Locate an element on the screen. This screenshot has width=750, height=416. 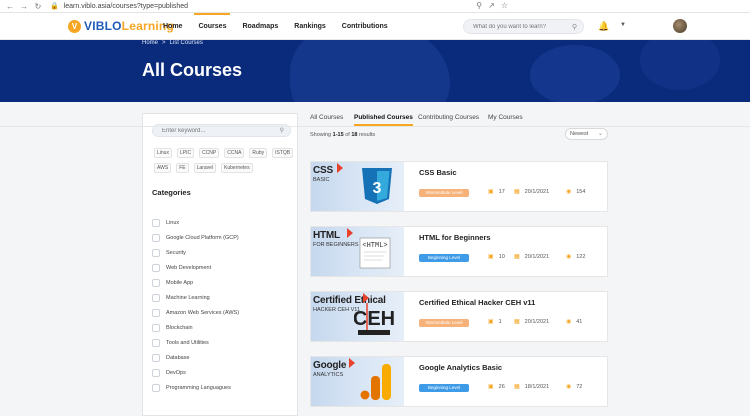
category-label: Blockchain is located at coordinates (179, 327).